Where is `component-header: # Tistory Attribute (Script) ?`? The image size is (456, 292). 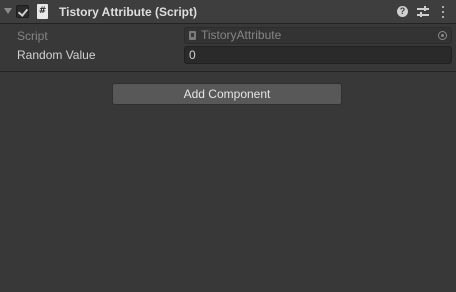
component-header: # Tistory Attribute (Script) ? is located at coordinates (228, 12).